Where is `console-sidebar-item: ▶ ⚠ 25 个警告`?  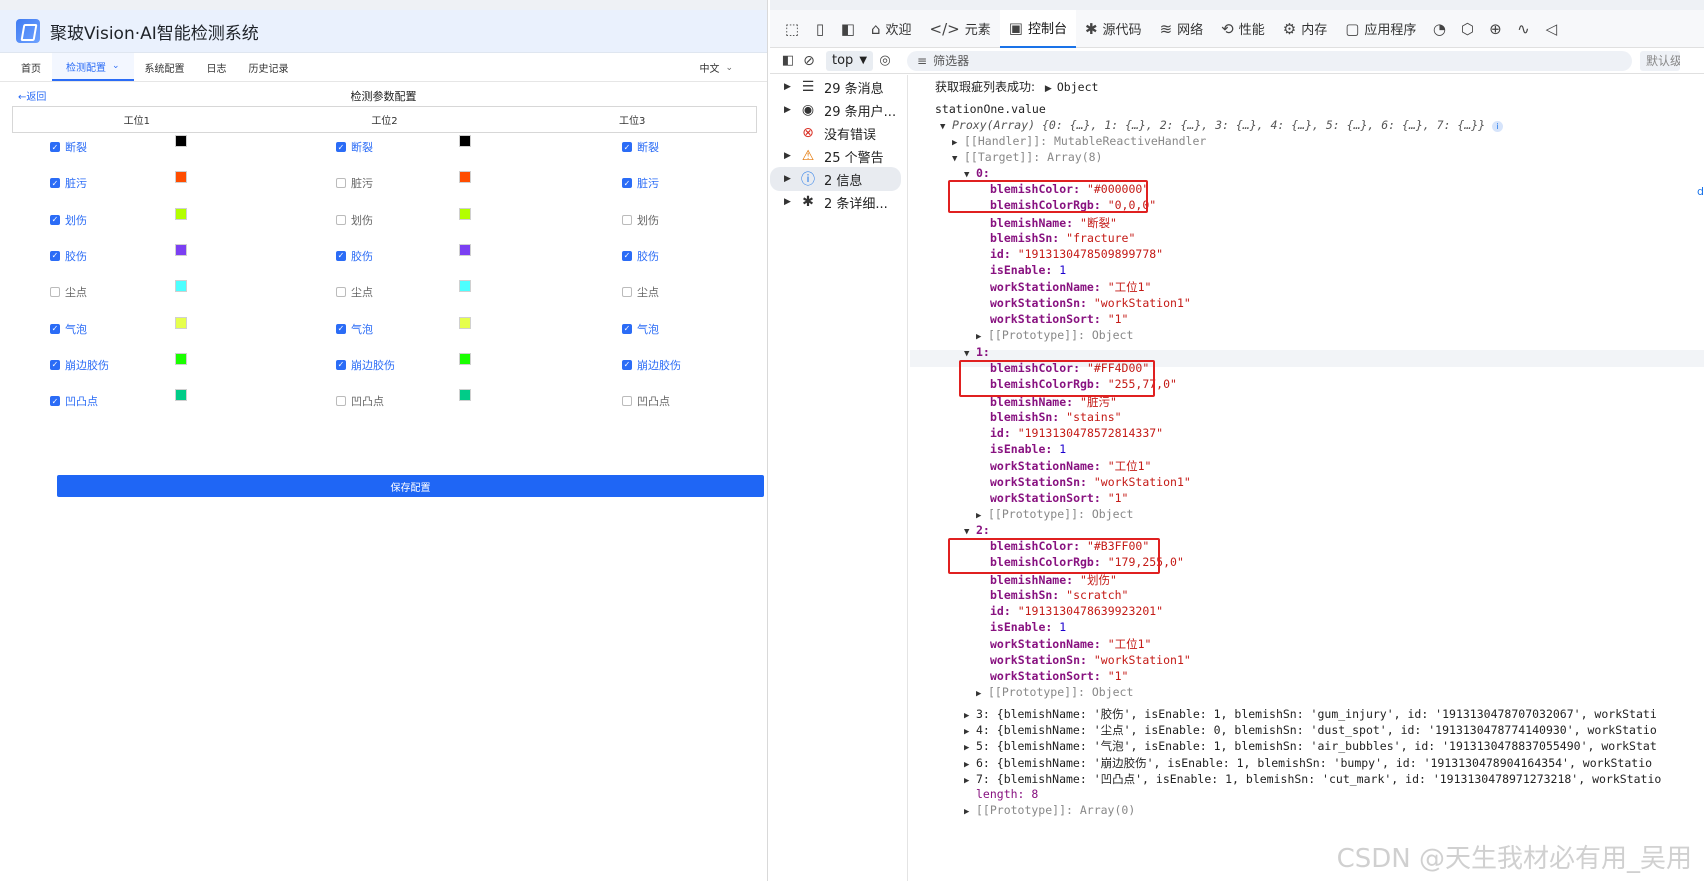
console-sidebar-item: ▶ ⚠ 25 个警告 is located at coordinates (838, 156).